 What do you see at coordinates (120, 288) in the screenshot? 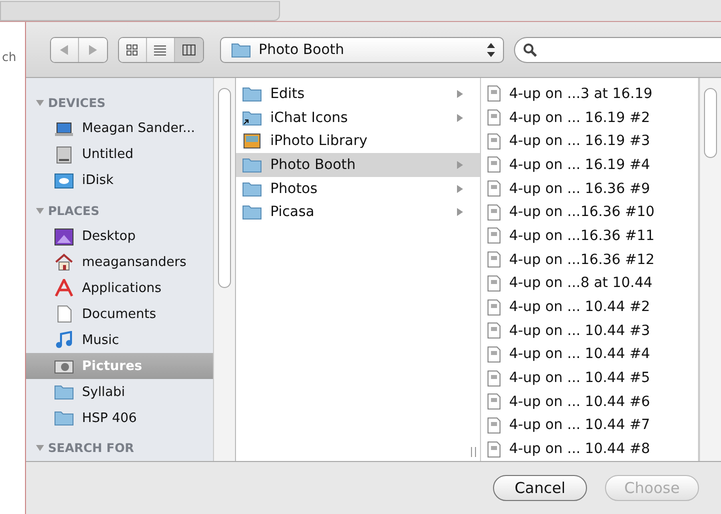
I see `sidebar-item: Applications` at bounding box center [120, 288].